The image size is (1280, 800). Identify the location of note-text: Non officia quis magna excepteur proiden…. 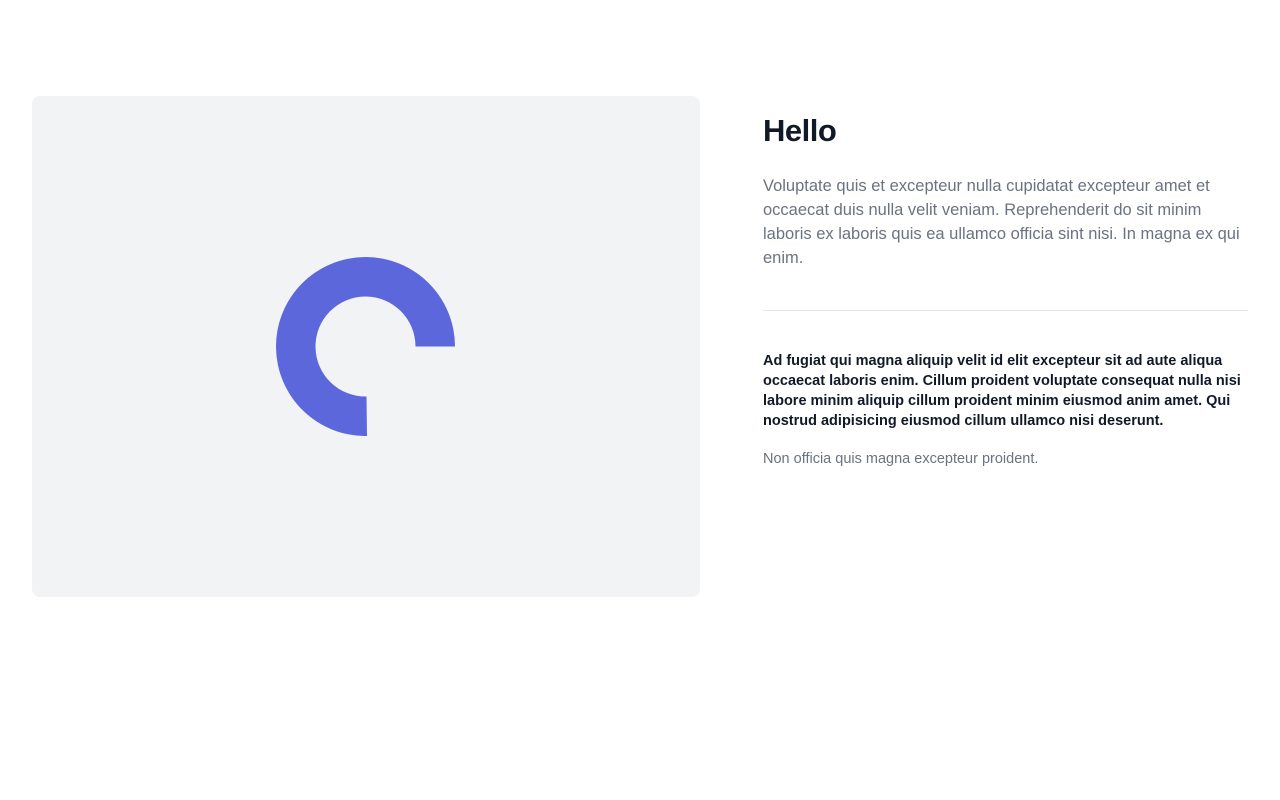
(901, 459).